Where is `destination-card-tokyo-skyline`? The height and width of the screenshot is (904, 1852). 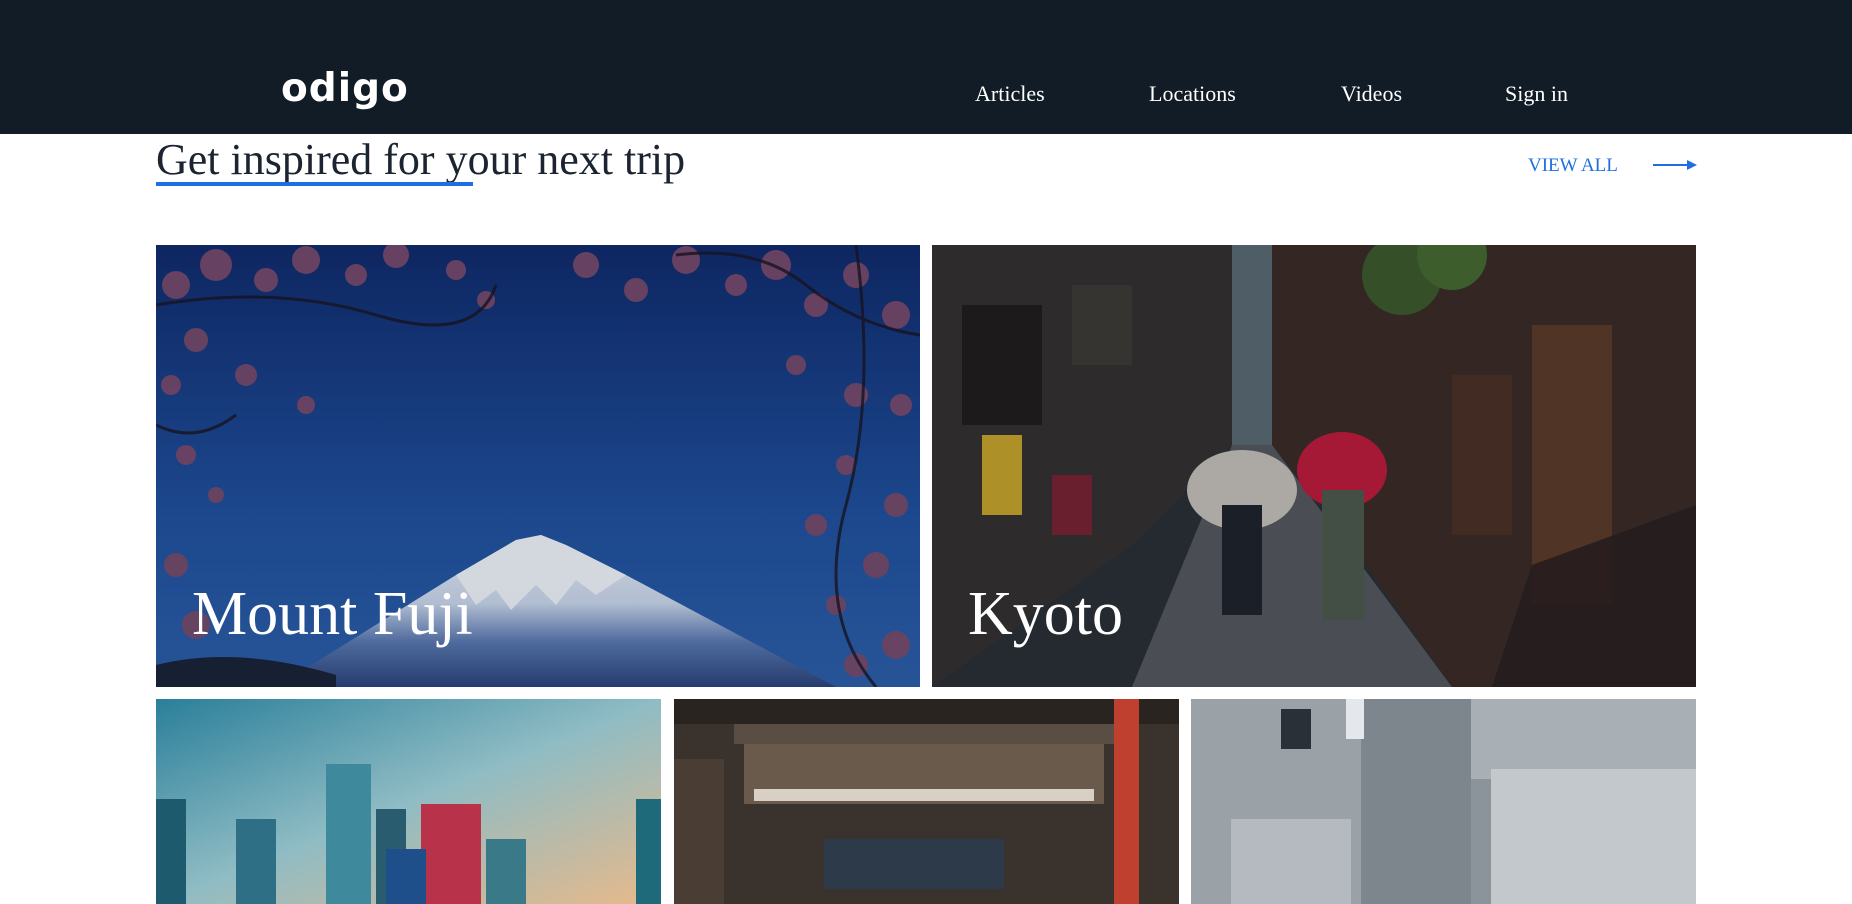 destination-card-tokyo-skyline is located at coordinates (408, 801).